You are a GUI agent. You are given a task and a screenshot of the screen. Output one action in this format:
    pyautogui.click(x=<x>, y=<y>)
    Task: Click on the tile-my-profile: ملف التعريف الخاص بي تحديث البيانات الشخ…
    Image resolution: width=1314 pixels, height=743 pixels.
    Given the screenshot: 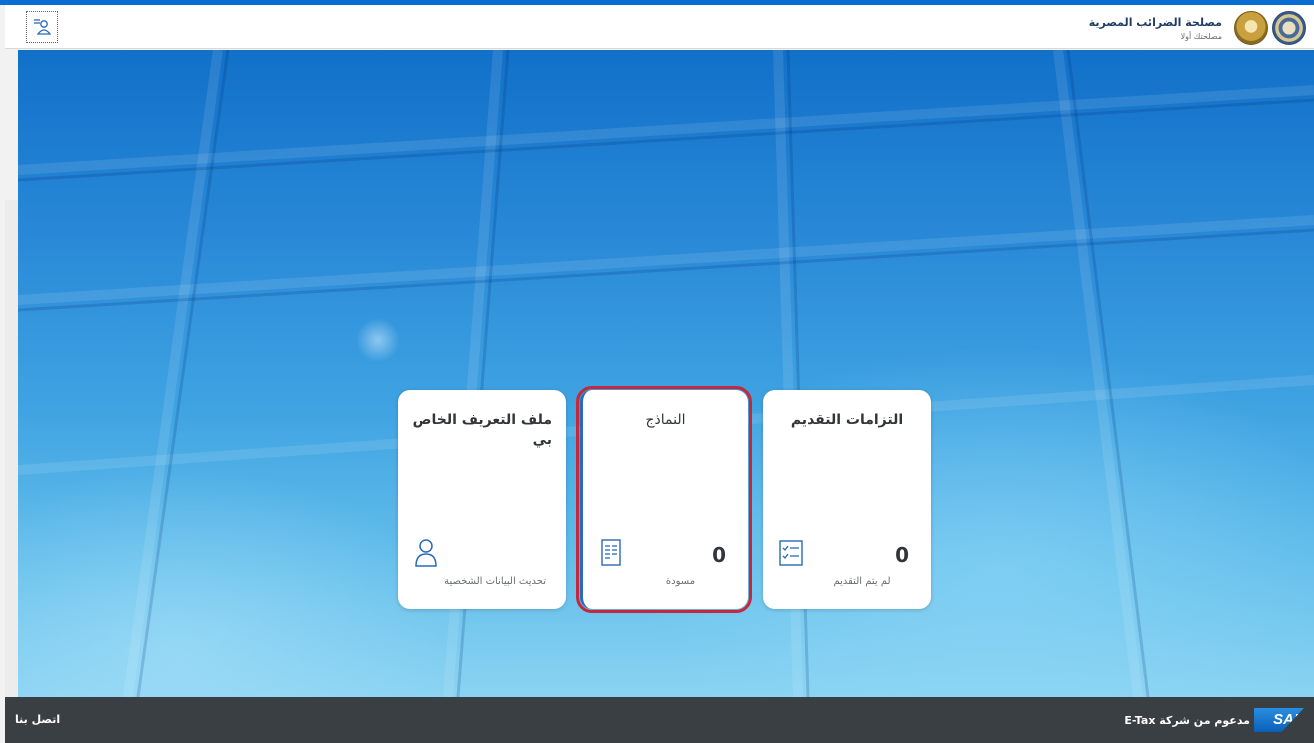 What is the action you would take?
    pyautogui.click(x=482, y=499)
    